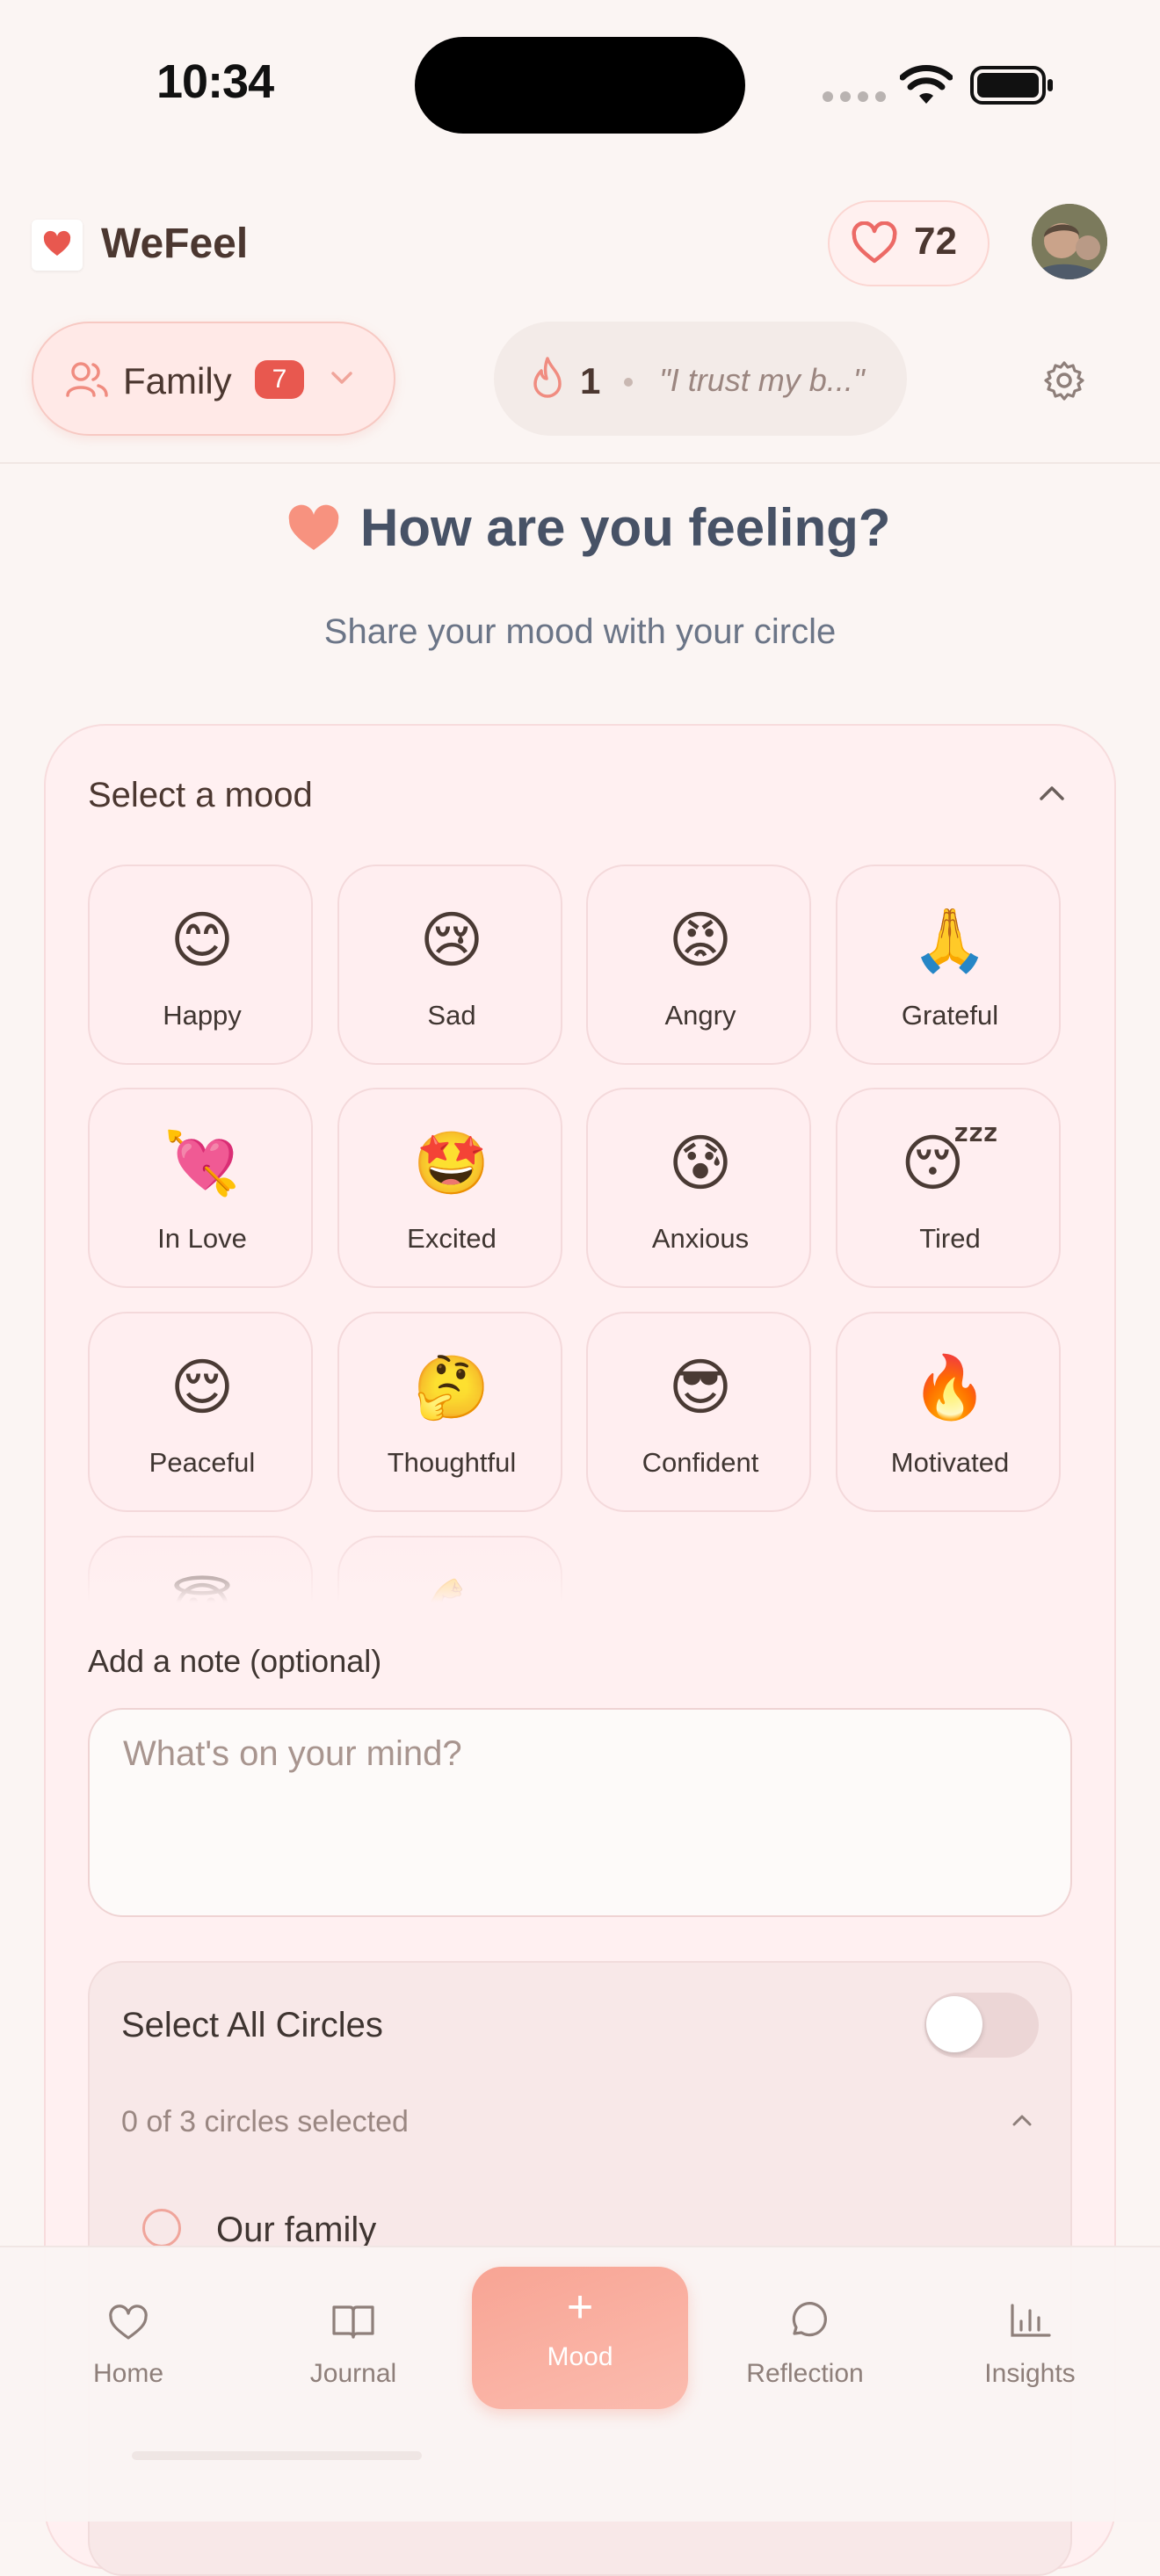  Describe the element at coordinates (279, 379) in the screenshot. I see `notification-badge: 7` at that location.